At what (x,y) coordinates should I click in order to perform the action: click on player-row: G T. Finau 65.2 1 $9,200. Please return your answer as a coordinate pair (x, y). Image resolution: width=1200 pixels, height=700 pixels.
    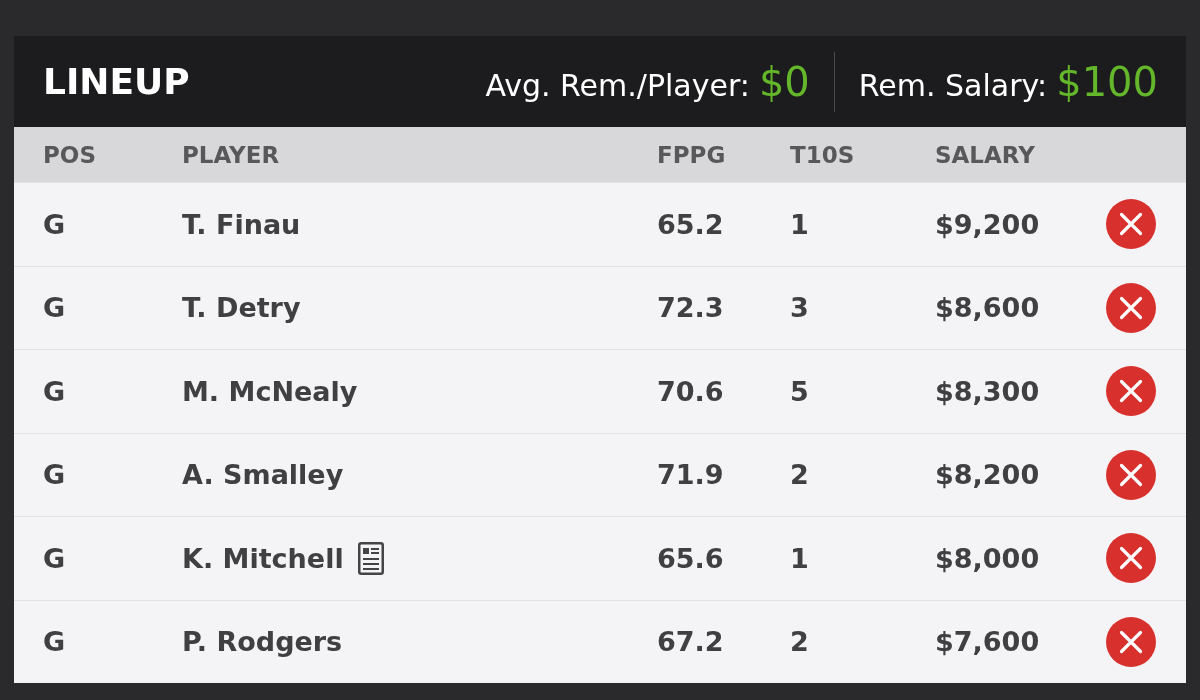
    Looking at the image, I should click on (600, 224).